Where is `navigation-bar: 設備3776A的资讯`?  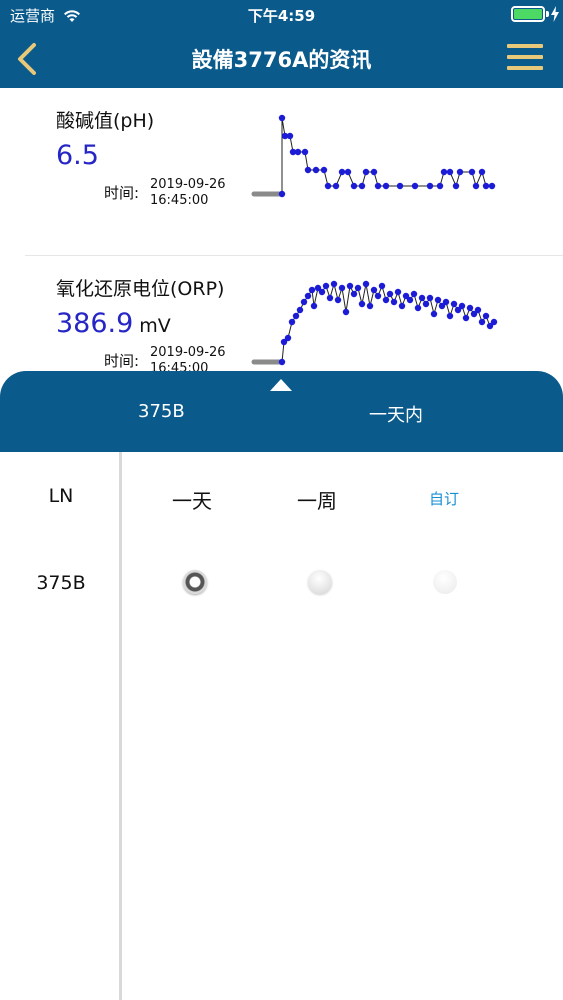
navigation-bar: 設備3776A的资讯 is located at coordinates (281, 59).